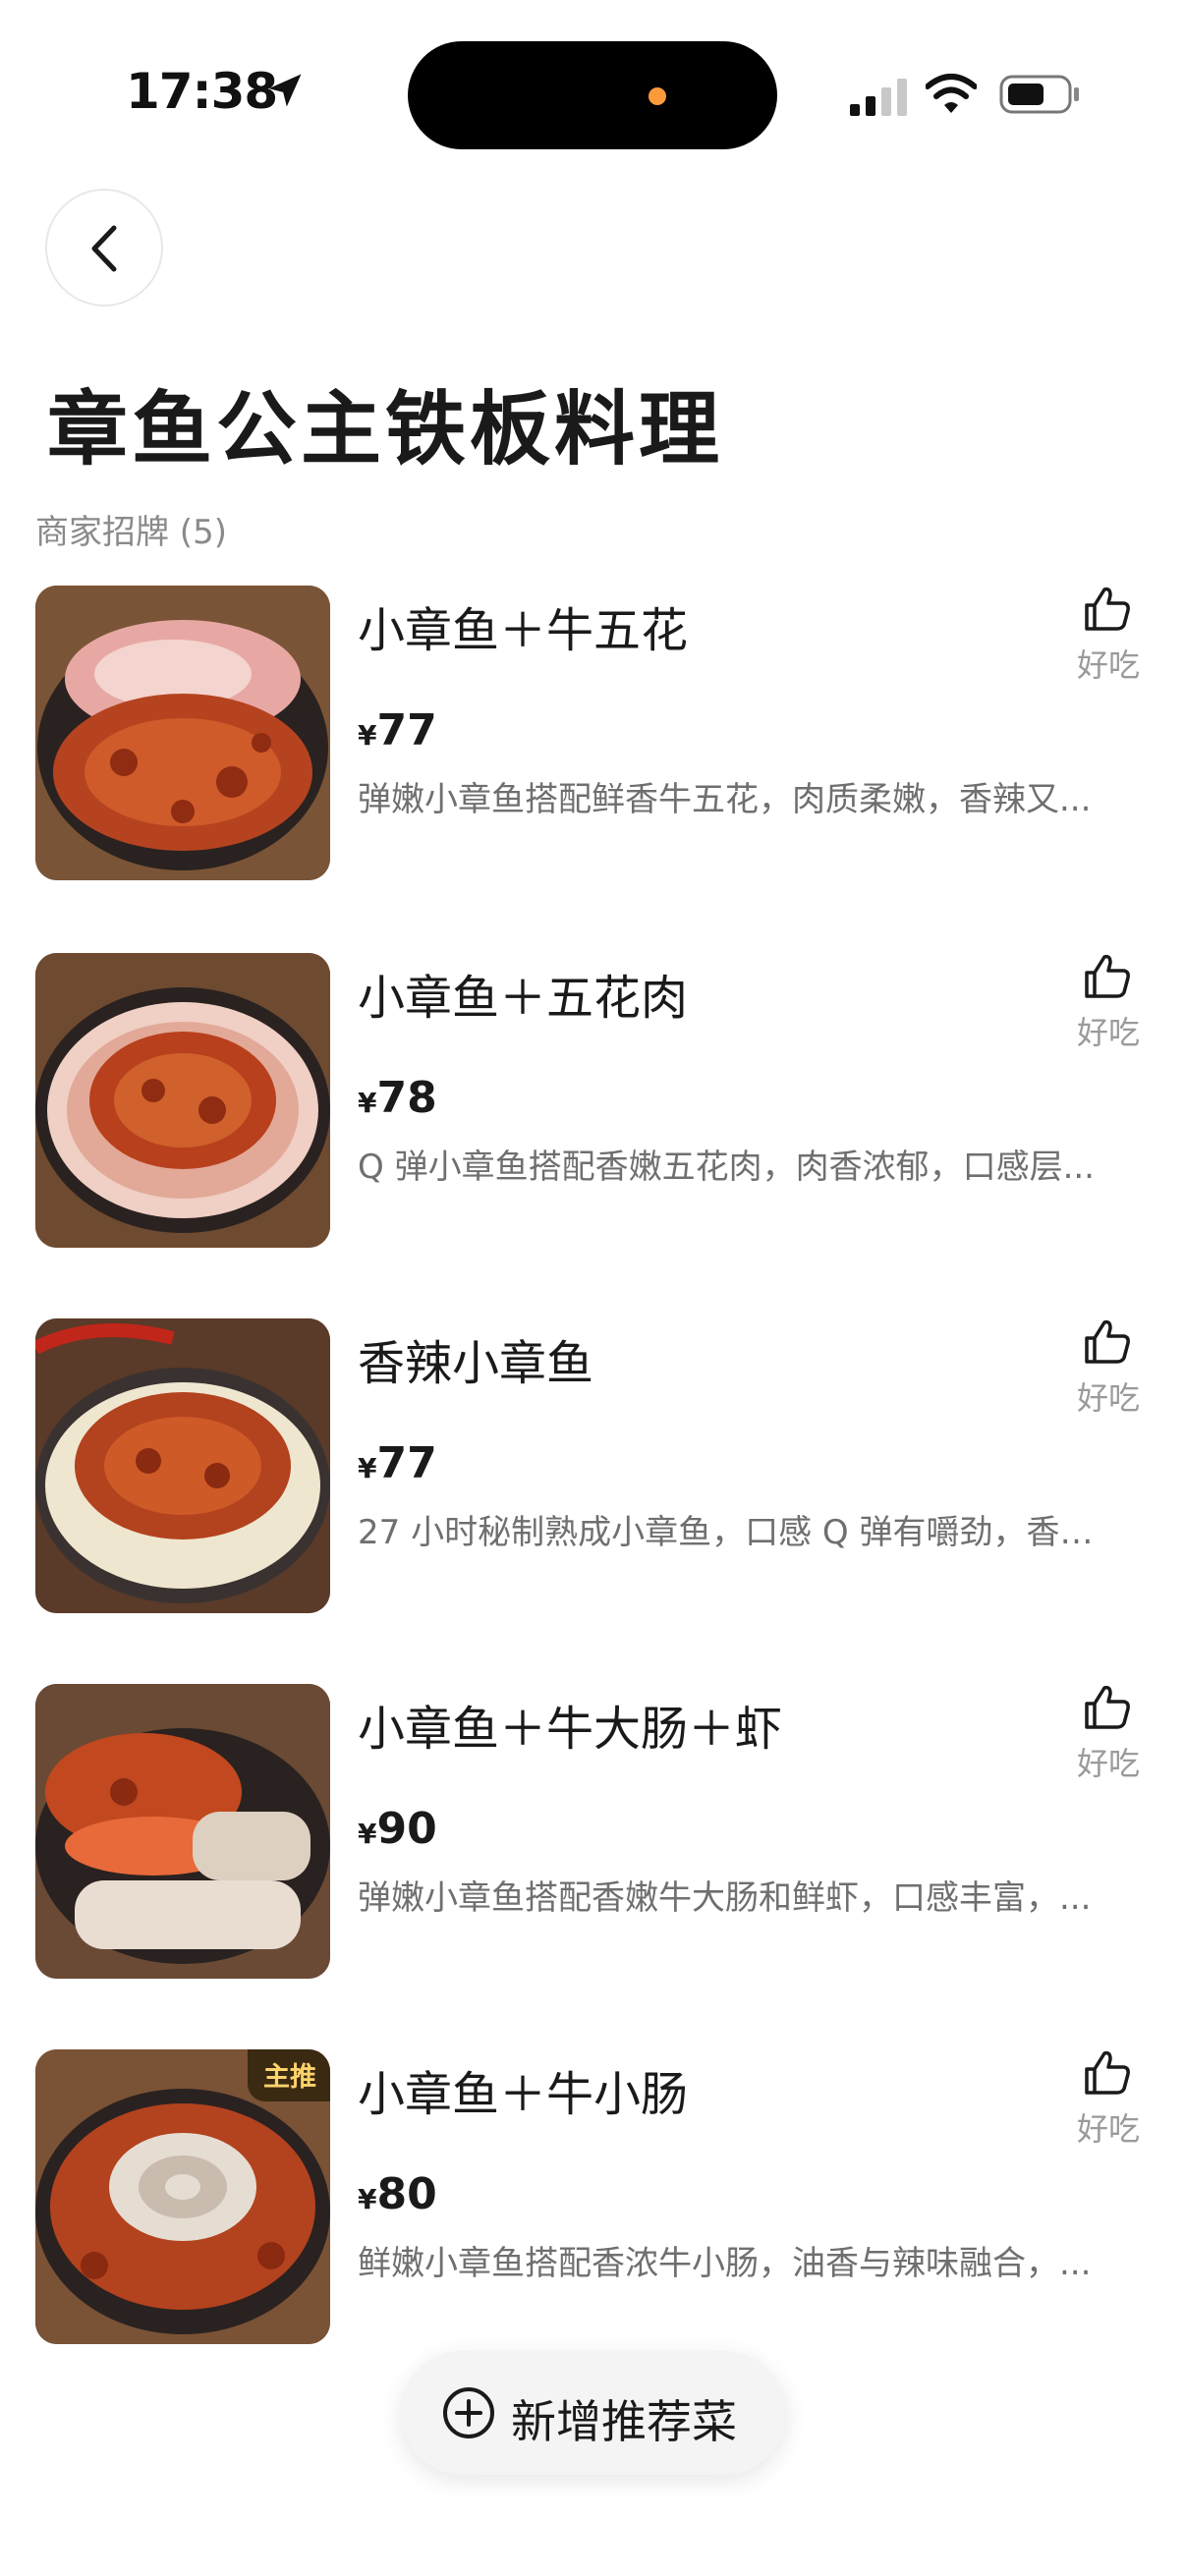  What do you see at coordinates (523, 998) in the screenshot?
I see `dish-name: 小章鱼＋五花肉` at bounding box center [523, 998].